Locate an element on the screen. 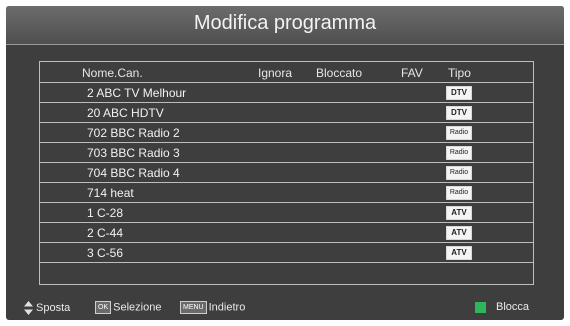 The image size is (570, 326). table-header: Nome.Can. Ignora Bloccato FAV Tipo is located at coordinates (286, 72).